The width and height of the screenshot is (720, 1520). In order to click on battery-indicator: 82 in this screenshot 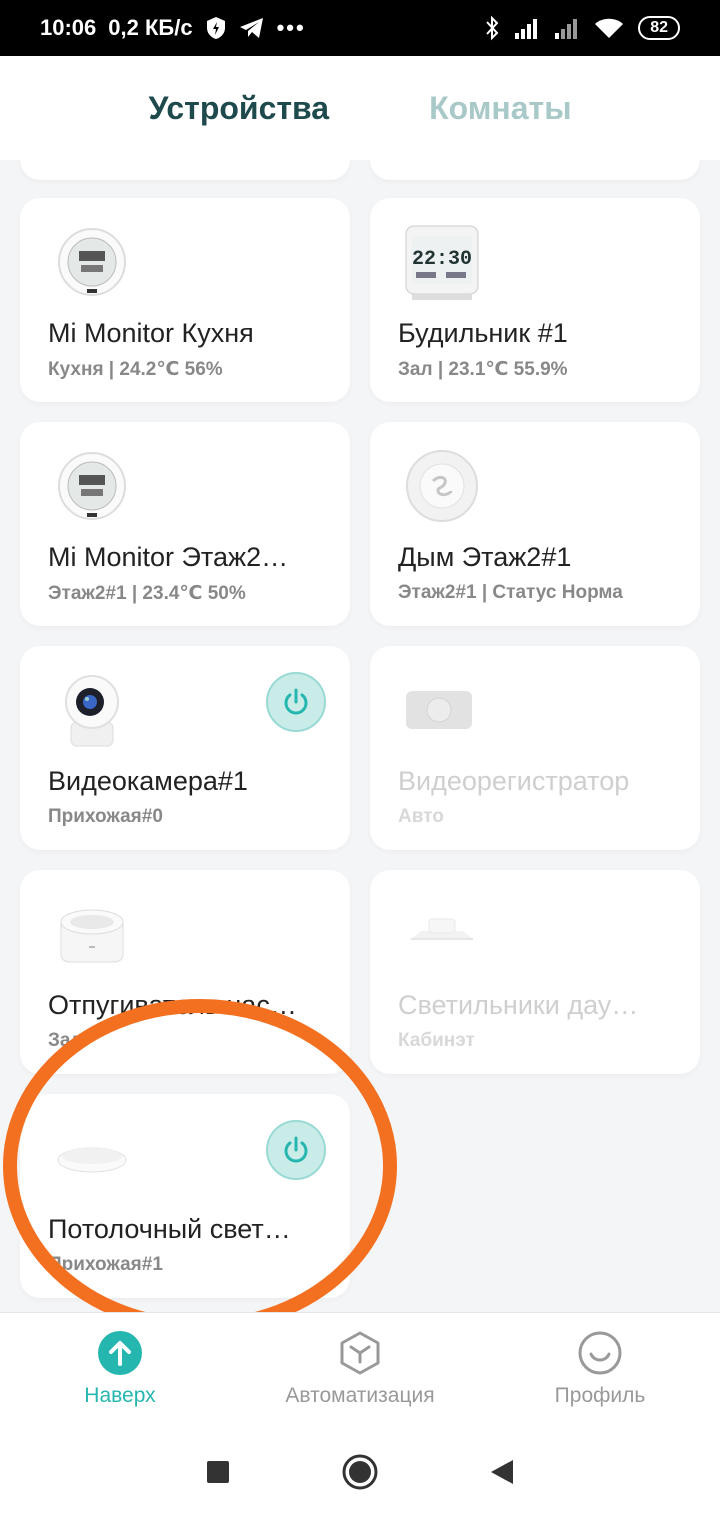, I will do `click(659, 28)`.